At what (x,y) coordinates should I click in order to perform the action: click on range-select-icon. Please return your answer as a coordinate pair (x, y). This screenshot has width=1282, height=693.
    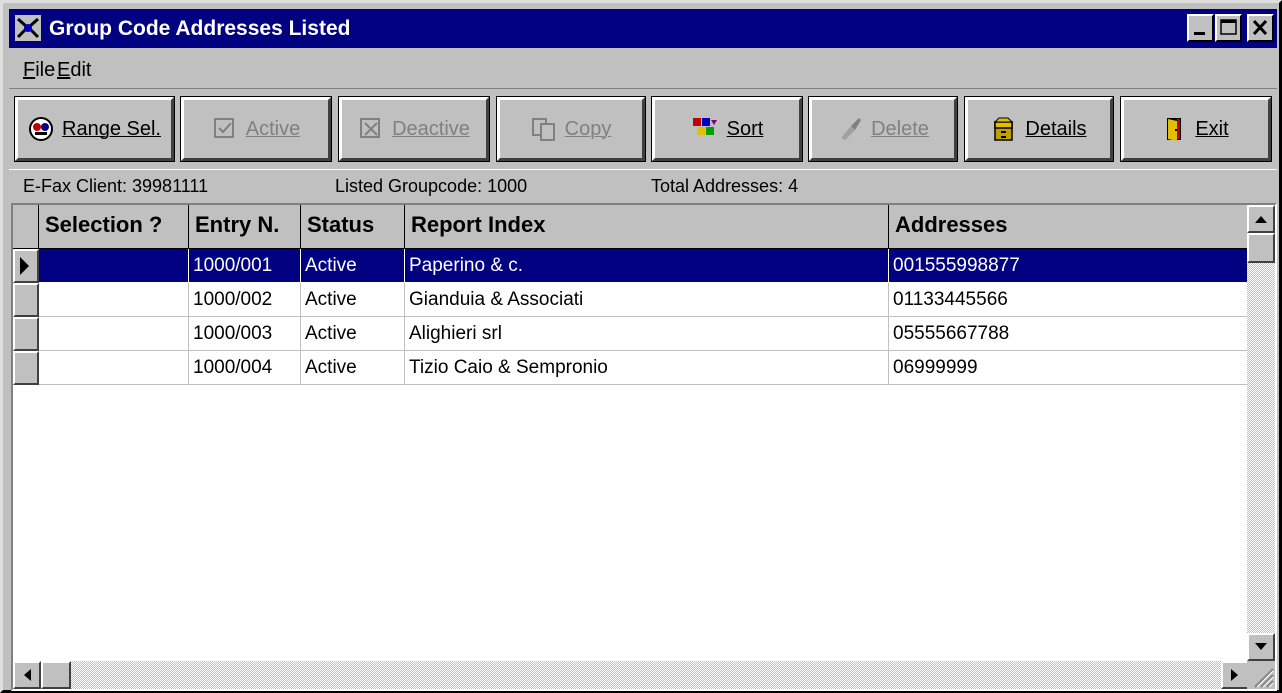
    Looking at the image, I should click on (41, 129).